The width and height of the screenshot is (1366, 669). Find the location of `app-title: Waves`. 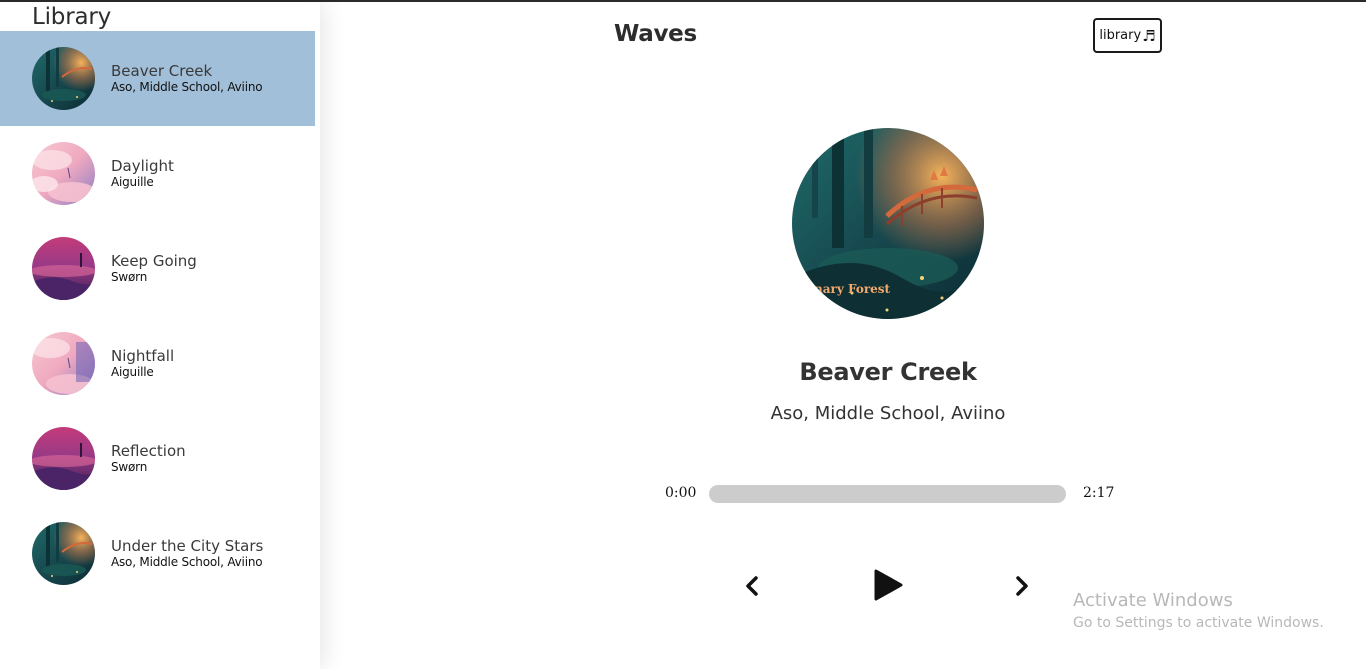

app-title: Waves is located at coordinates (655, 34).